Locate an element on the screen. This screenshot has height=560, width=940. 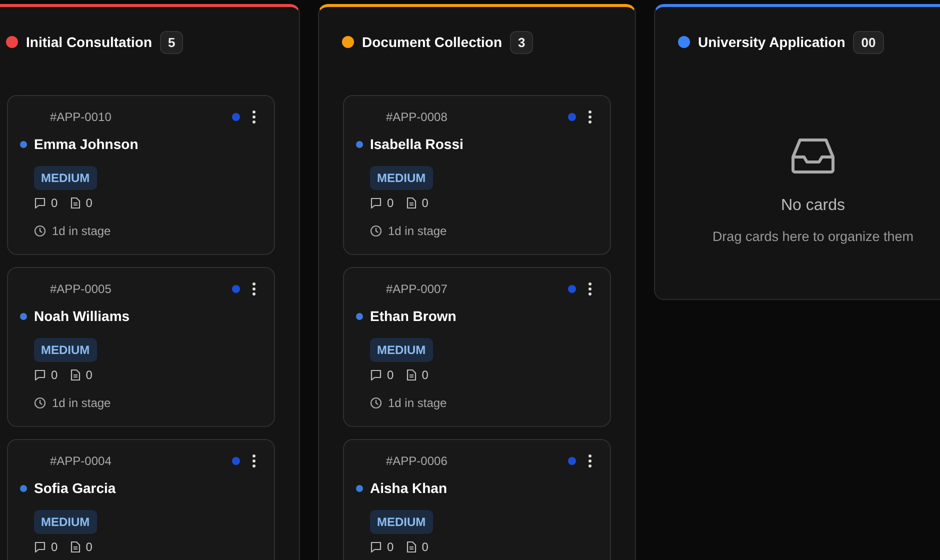
applicant-name: Emma Johnson is located at coordinates (86, 144).